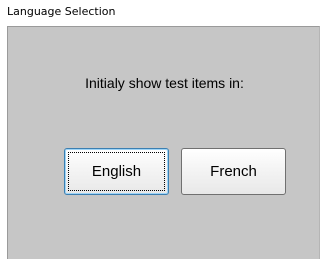 This screenshot has height=259, width=327. I want to click on english-button-label: English, so click(116, 171).